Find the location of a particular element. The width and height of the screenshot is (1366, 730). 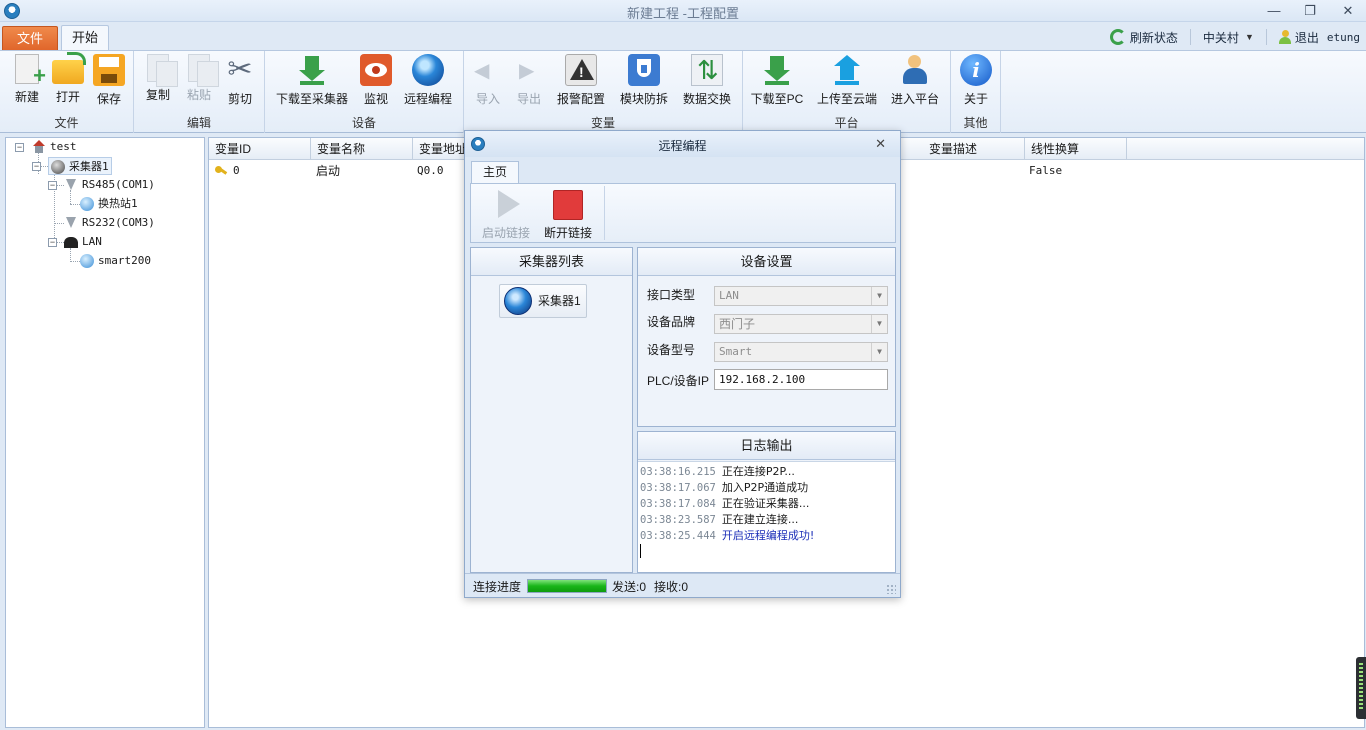

logout-link: 退出 is located at coordinates (1307, 37).